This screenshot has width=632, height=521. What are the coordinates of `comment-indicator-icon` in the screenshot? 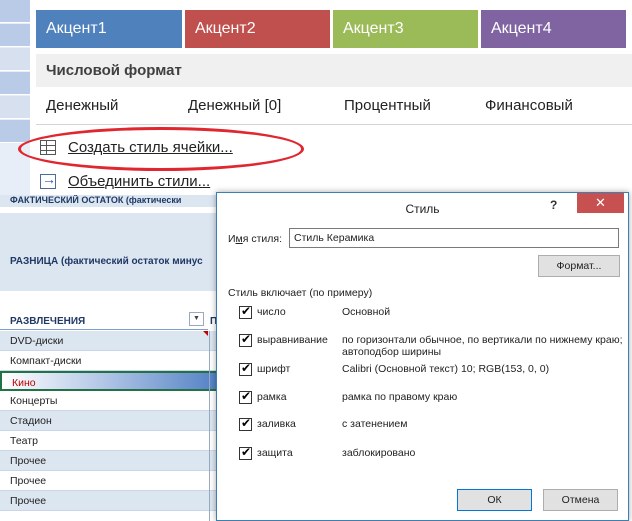 It's located at (205, 333).